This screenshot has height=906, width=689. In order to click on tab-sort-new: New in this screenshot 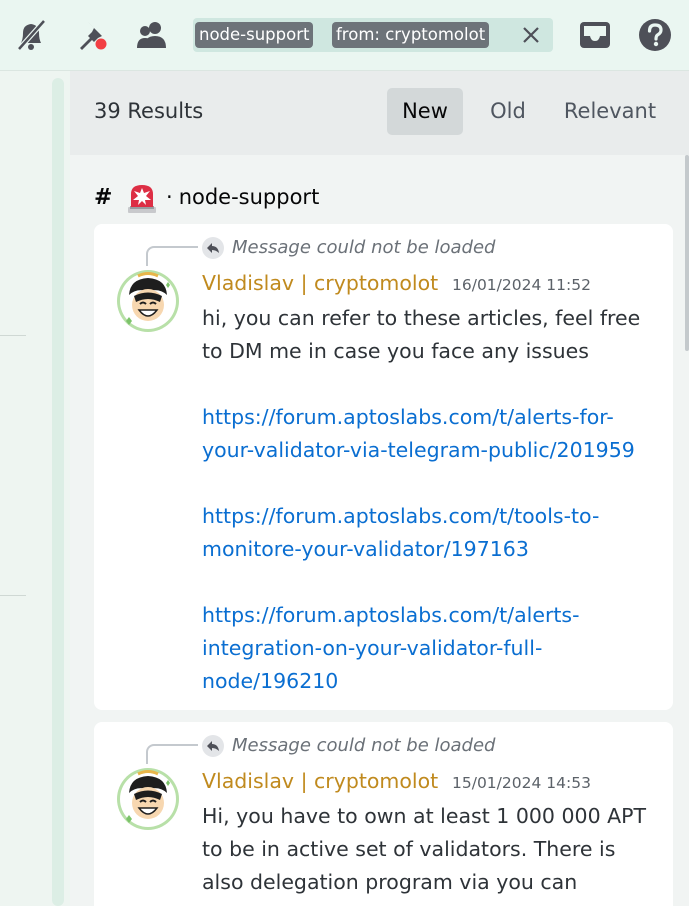, I will do `click(425, 111)`.